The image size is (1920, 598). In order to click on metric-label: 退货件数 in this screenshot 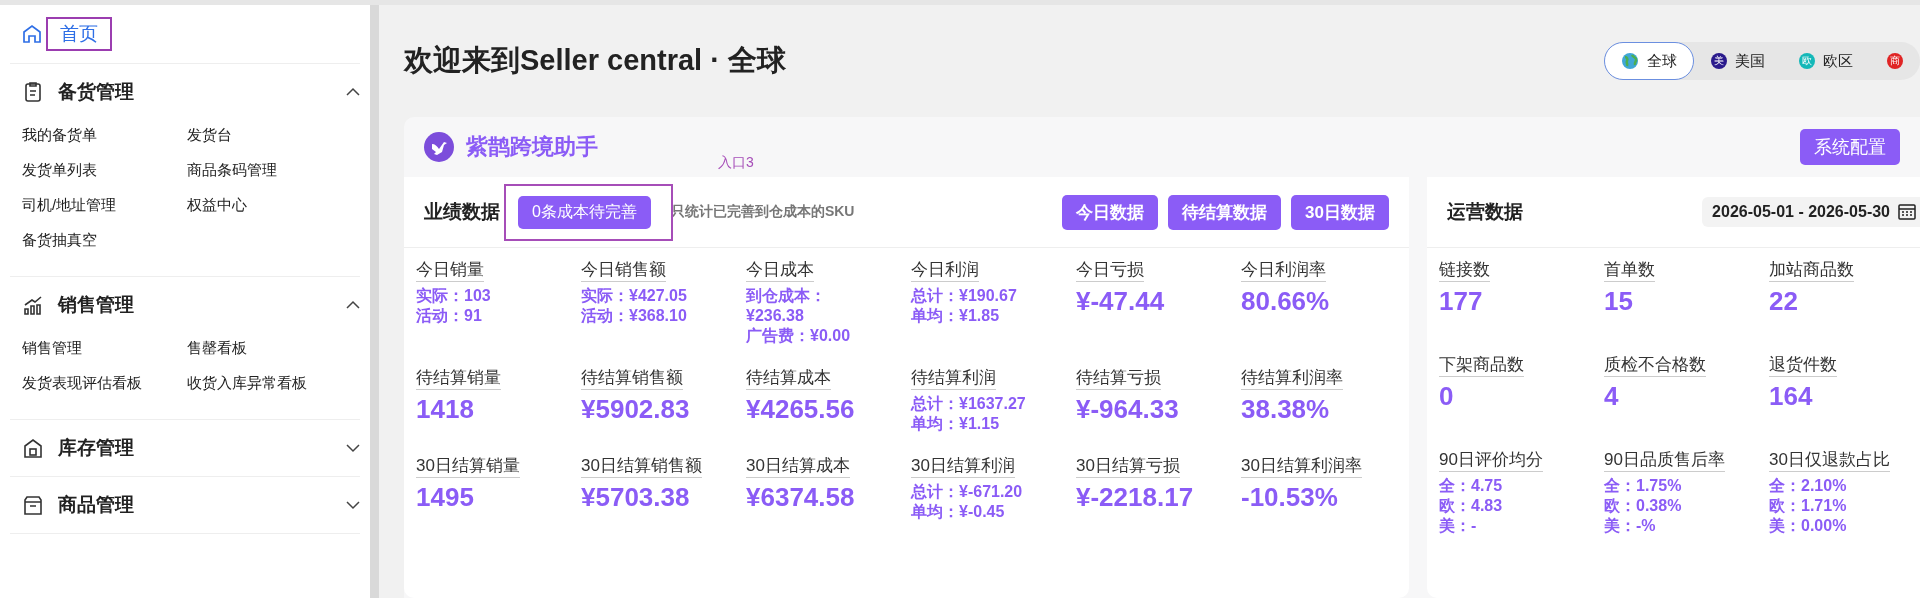, I will do `click(1803, 365)`.